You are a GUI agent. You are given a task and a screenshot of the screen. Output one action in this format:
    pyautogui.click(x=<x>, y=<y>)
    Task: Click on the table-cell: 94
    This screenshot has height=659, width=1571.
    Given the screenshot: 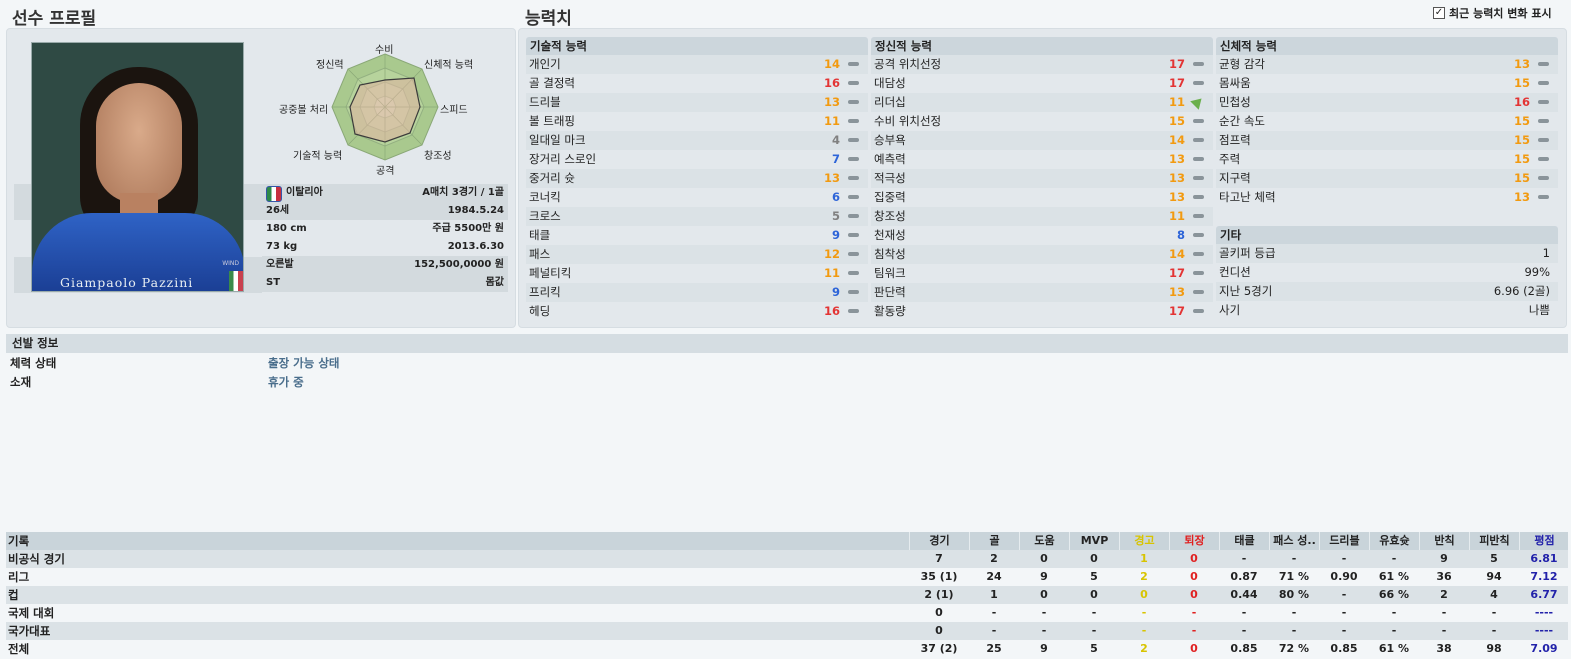 What is the action you would take?
    pyautogui.click(x=1494, y=576)
    